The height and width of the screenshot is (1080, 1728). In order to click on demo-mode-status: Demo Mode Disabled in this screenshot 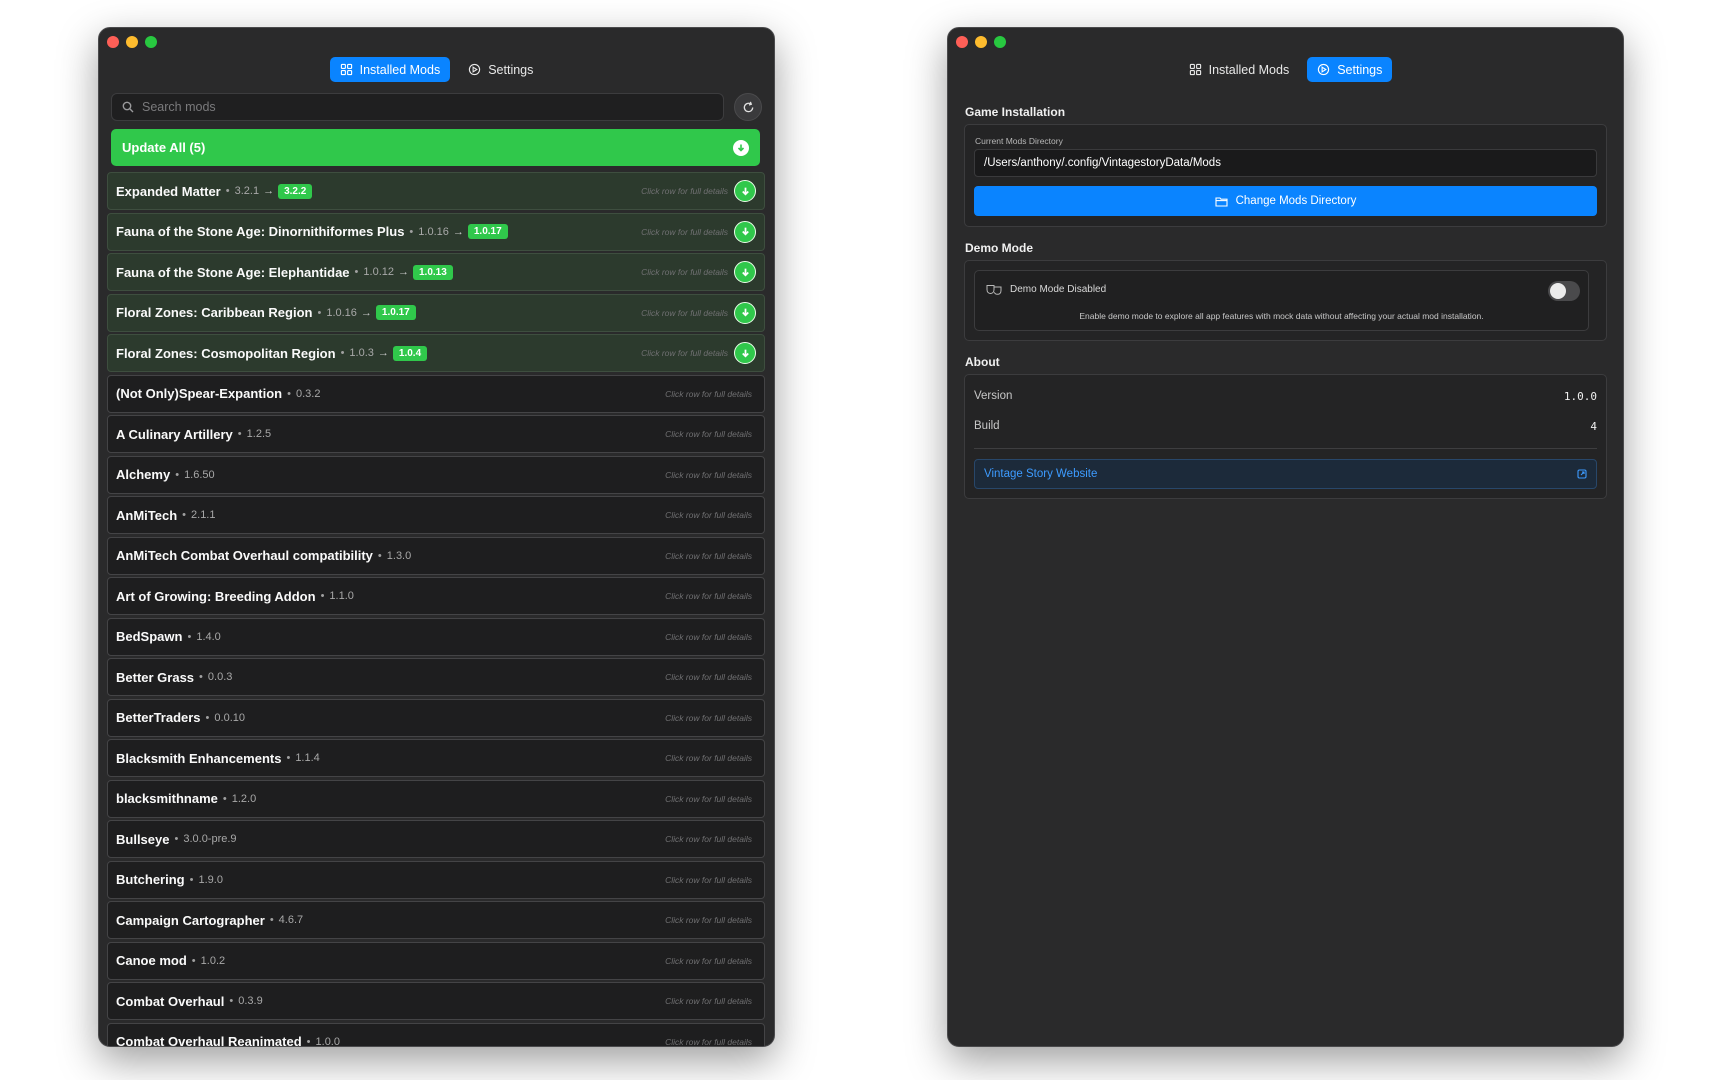, I will do `click(1058, 289)`.